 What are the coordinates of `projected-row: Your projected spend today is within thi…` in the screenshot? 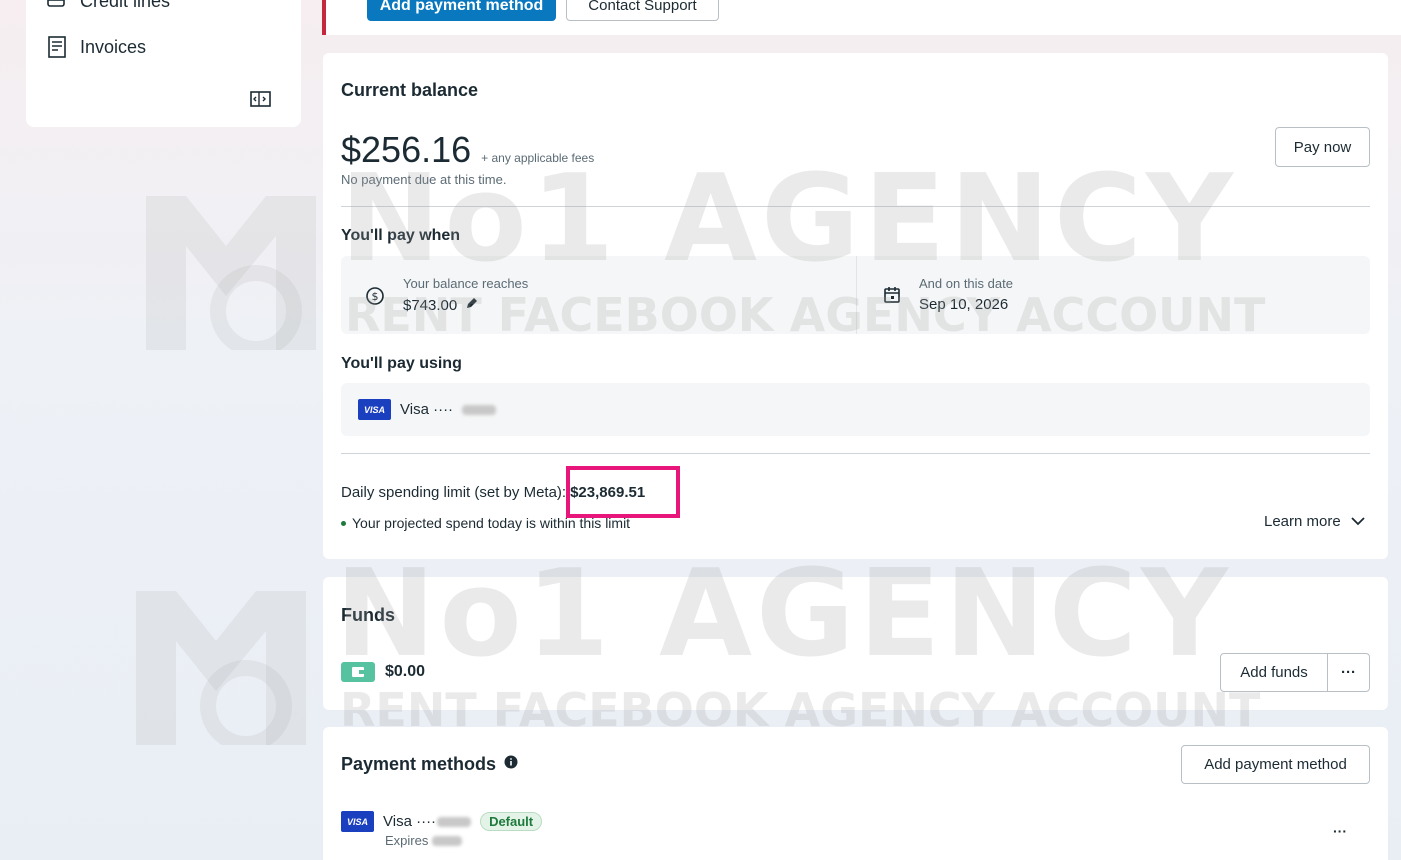 It's located at (485, 523).